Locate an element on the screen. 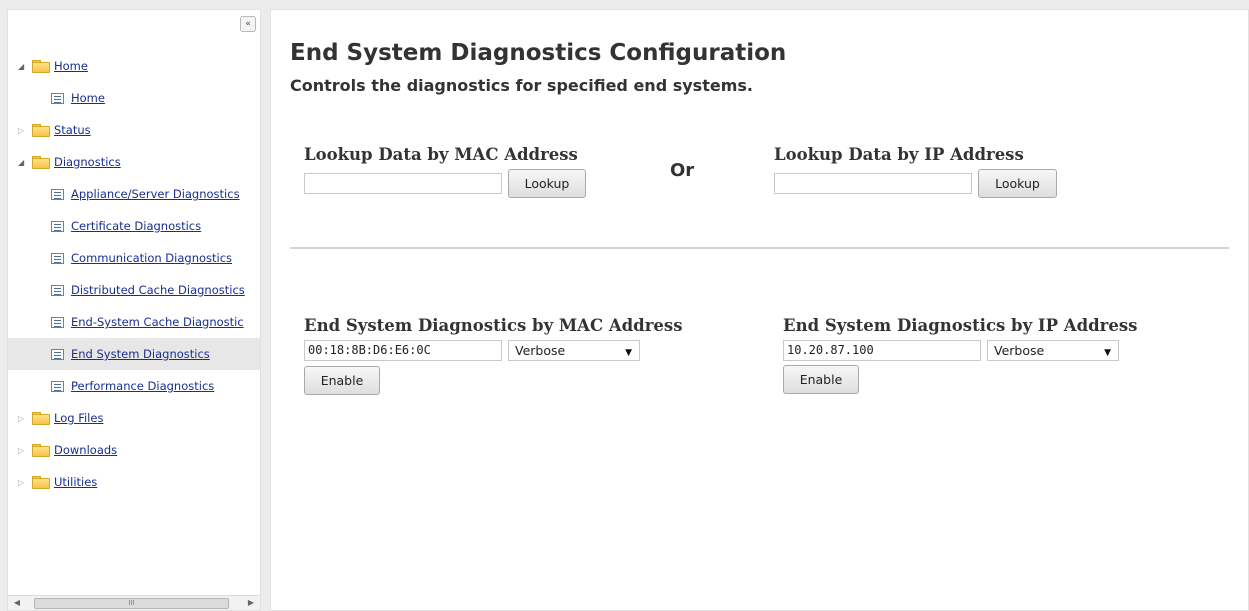 This screenshot has height=611, width=1249. lookup-ip-label: Lookup Data by IP Address is located at coordinates (899, 154).